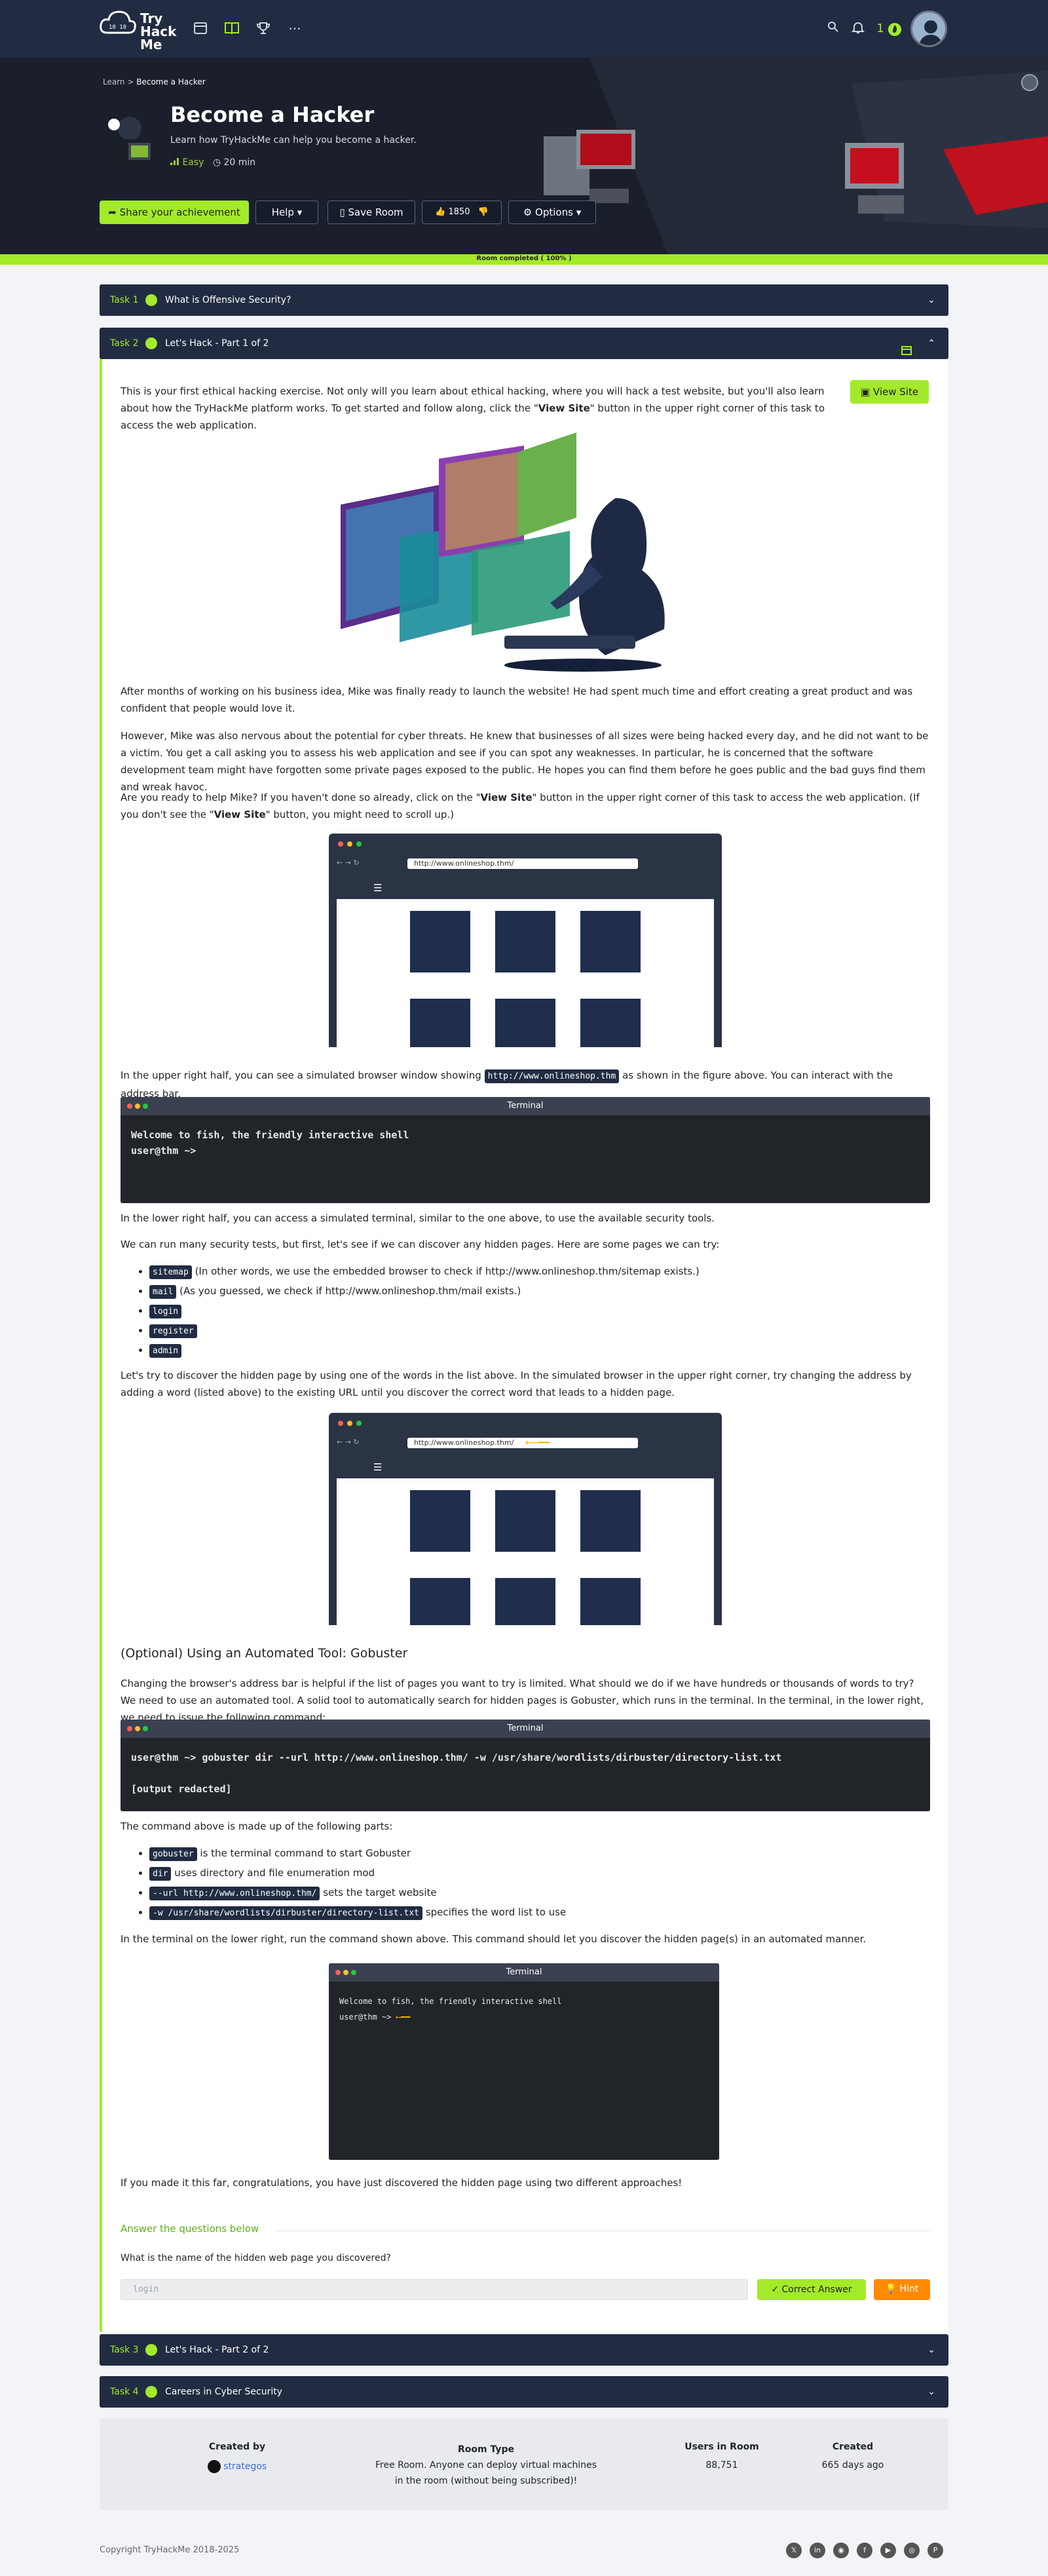 The width and height of the screenshot is (1048, 2576). What do you see at coordinates (865, 2550) in the screenshot?
I see `facebook-icon: f` at bounding box center [865, 2550].